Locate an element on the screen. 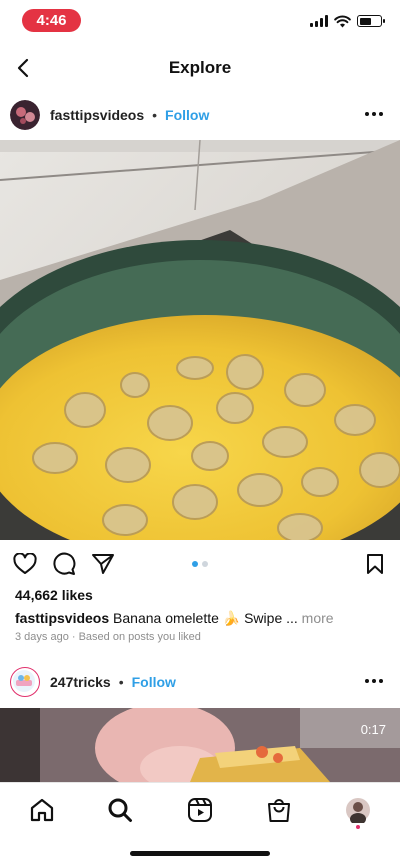 The image size is (400, 864). avatar is located at coordinates (25, 115).